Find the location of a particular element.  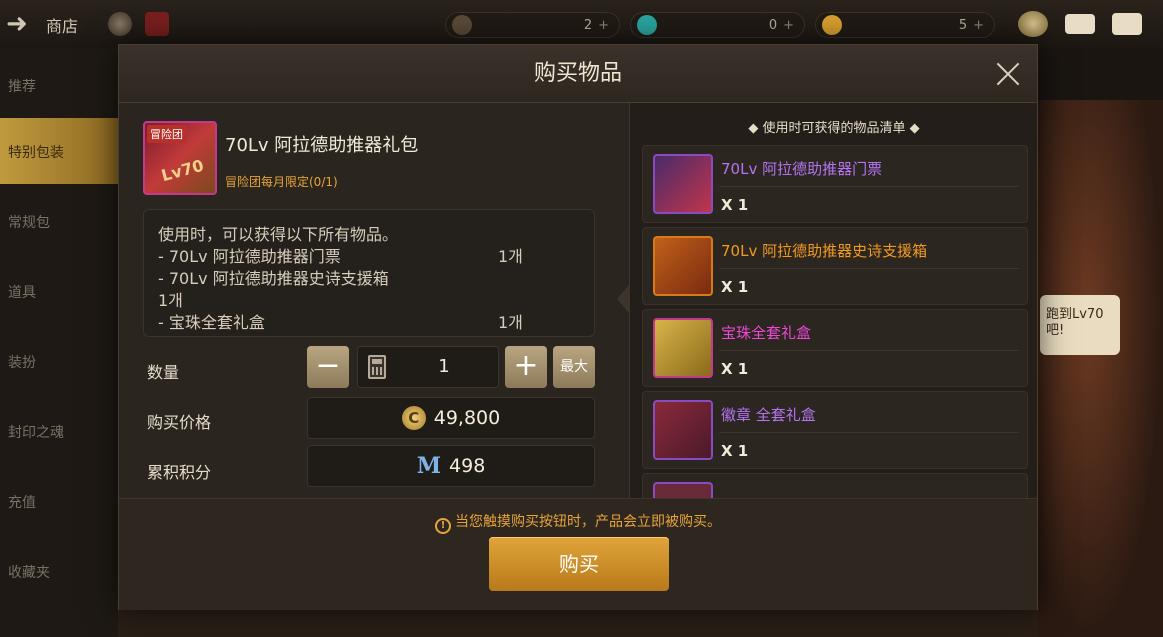

quantity-input: 1 is located at coordinates (428, 367).